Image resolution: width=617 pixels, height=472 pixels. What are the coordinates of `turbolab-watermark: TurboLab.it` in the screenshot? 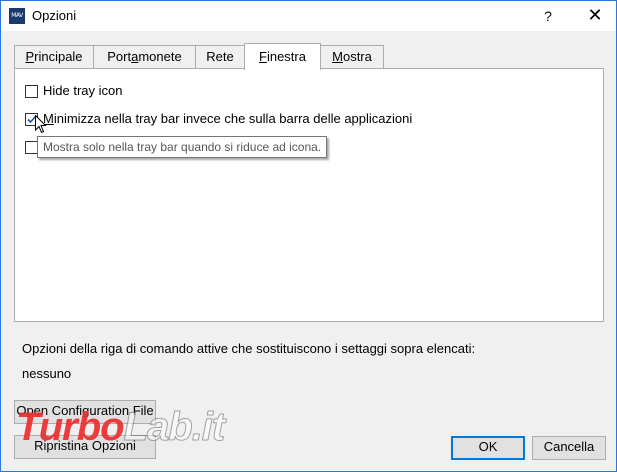 It's located at (121, 427).